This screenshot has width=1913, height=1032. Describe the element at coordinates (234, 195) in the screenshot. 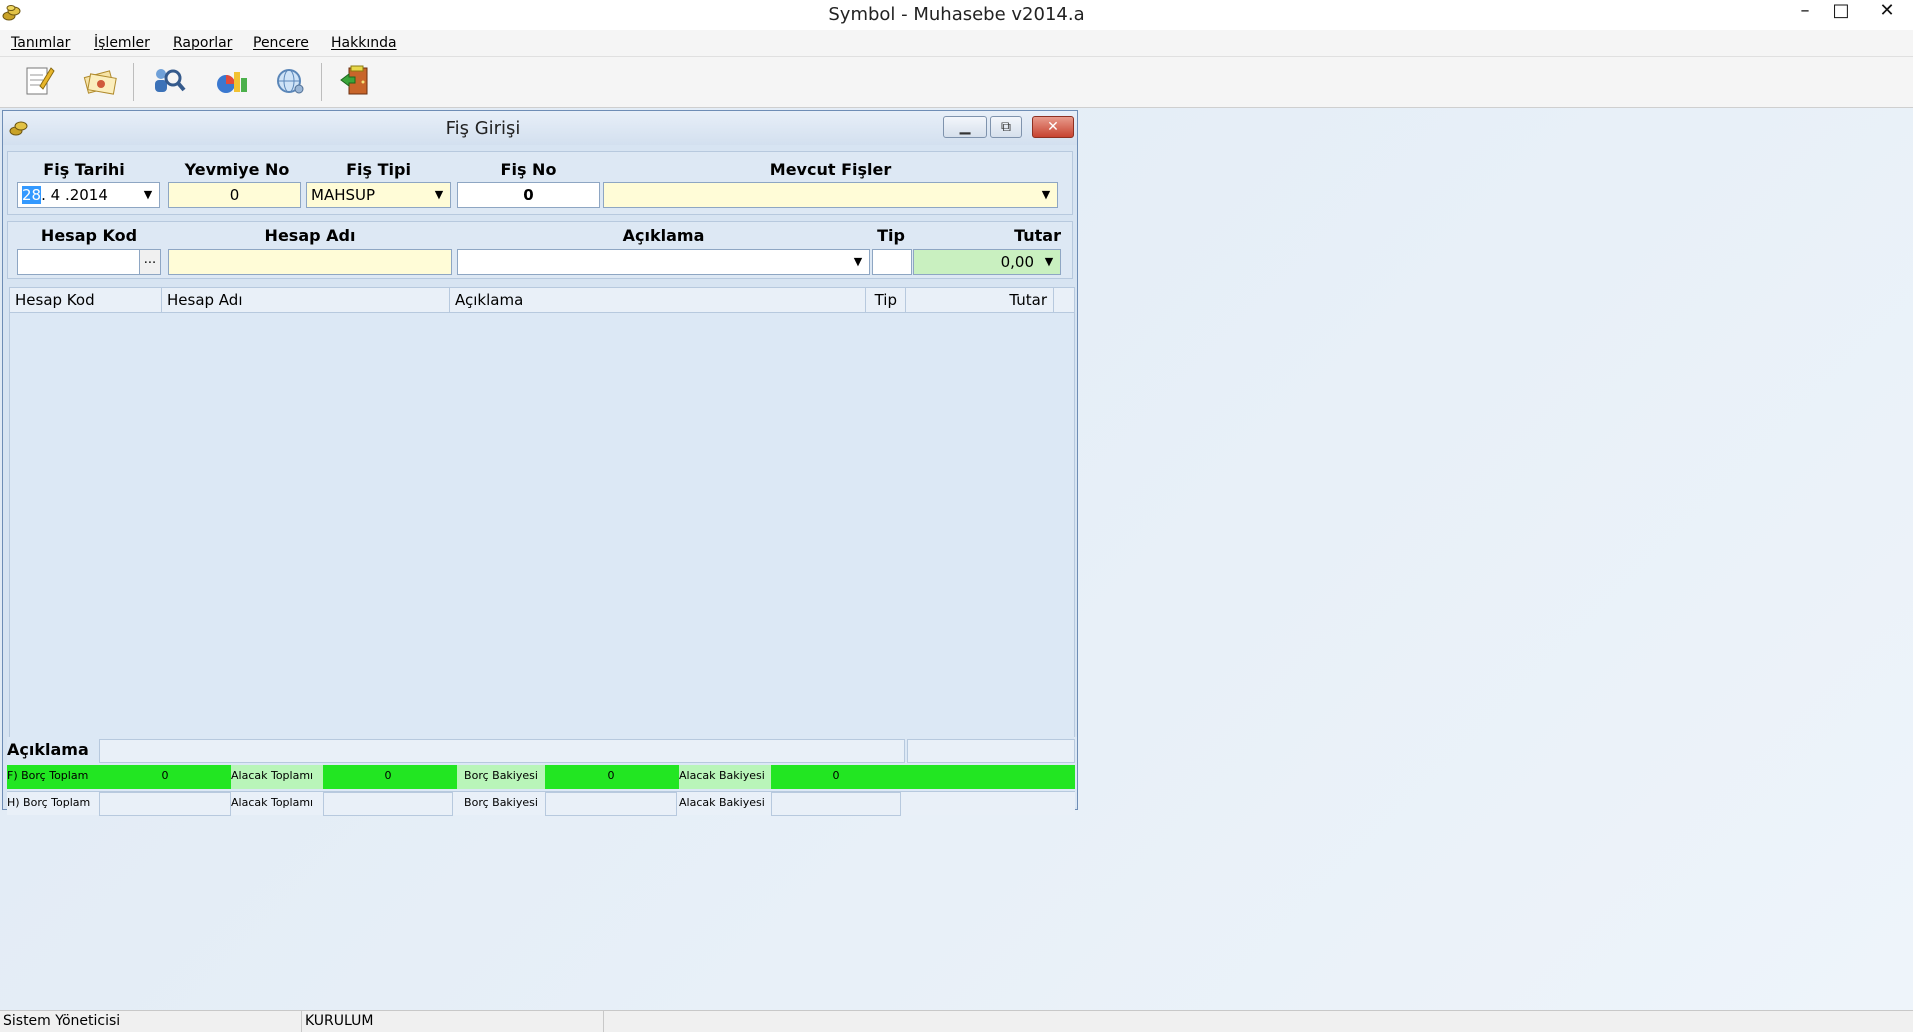

I see `yevmiye-no-field: 0` at that location.